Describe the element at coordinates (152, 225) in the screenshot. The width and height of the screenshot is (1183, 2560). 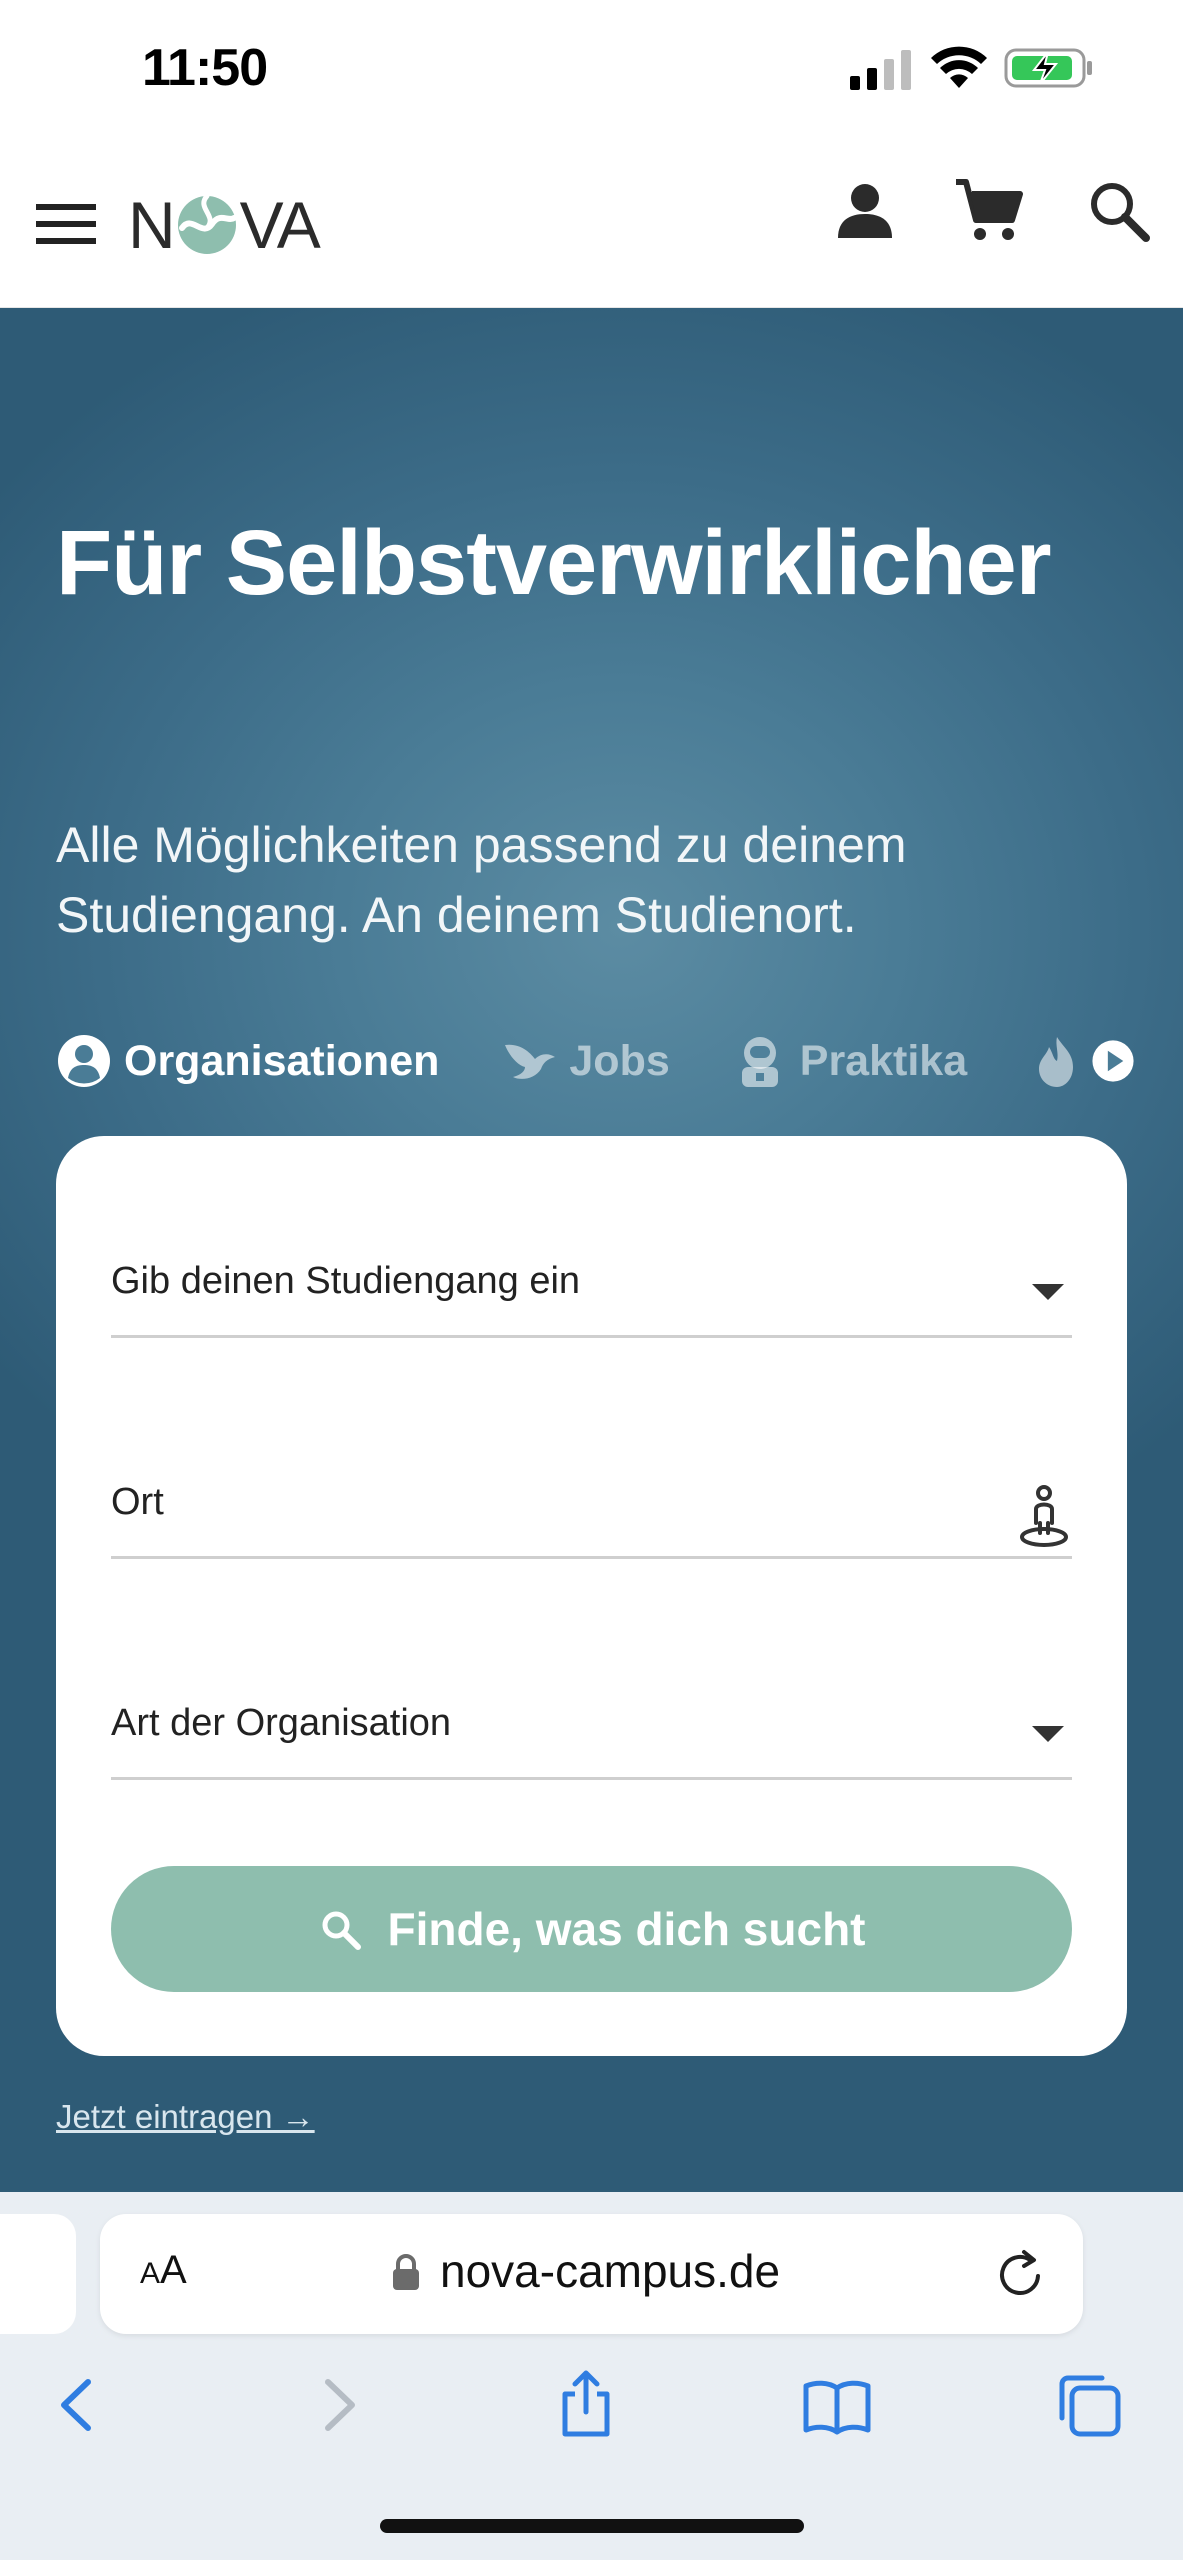
I see `logo-text-left: N` at that location.